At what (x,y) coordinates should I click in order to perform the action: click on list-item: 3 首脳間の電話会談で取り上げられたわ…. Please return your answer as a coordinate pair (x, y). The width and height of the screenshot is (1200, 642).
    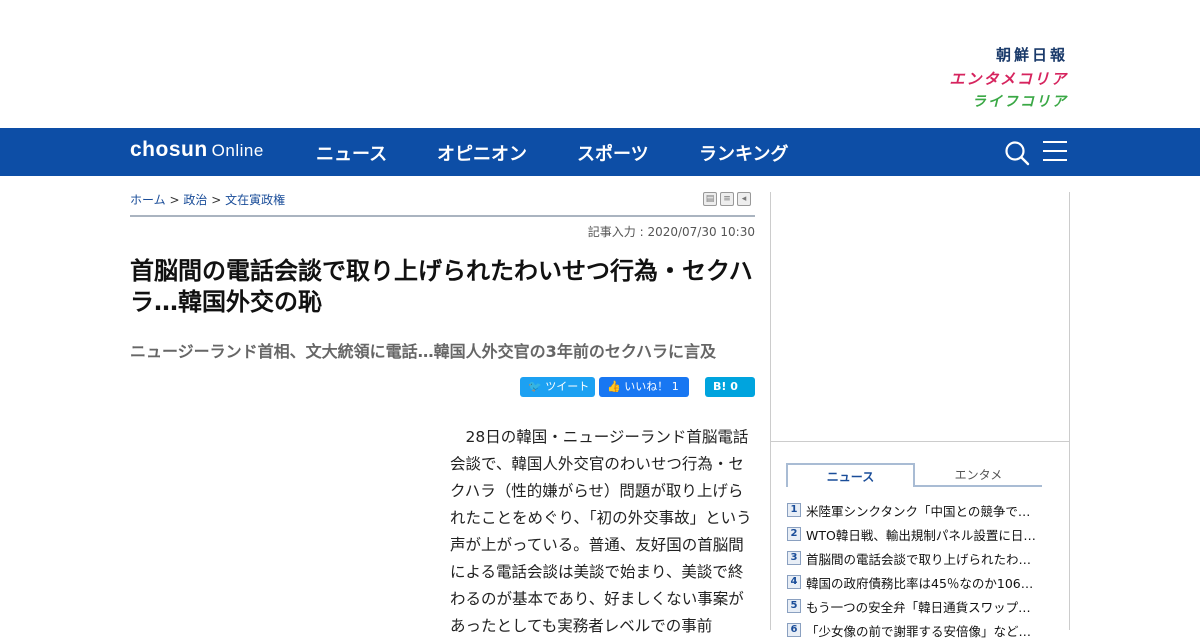
    Looking at the image, I should click on (922, 558).